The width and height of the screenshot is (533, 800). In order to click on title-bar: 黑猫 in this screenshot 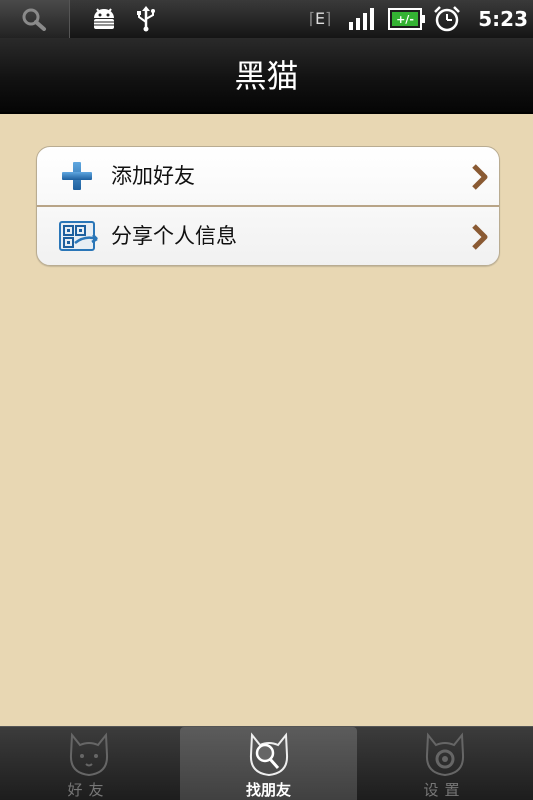, I will do `click(266, 76)`.